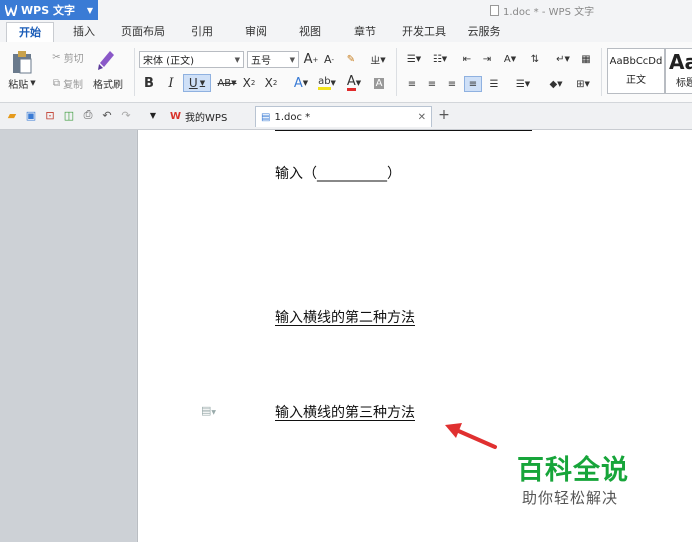 The image size is (692, 542). I want to click on document-line-3: 输入横线的第三种方法, so click(345, 412).